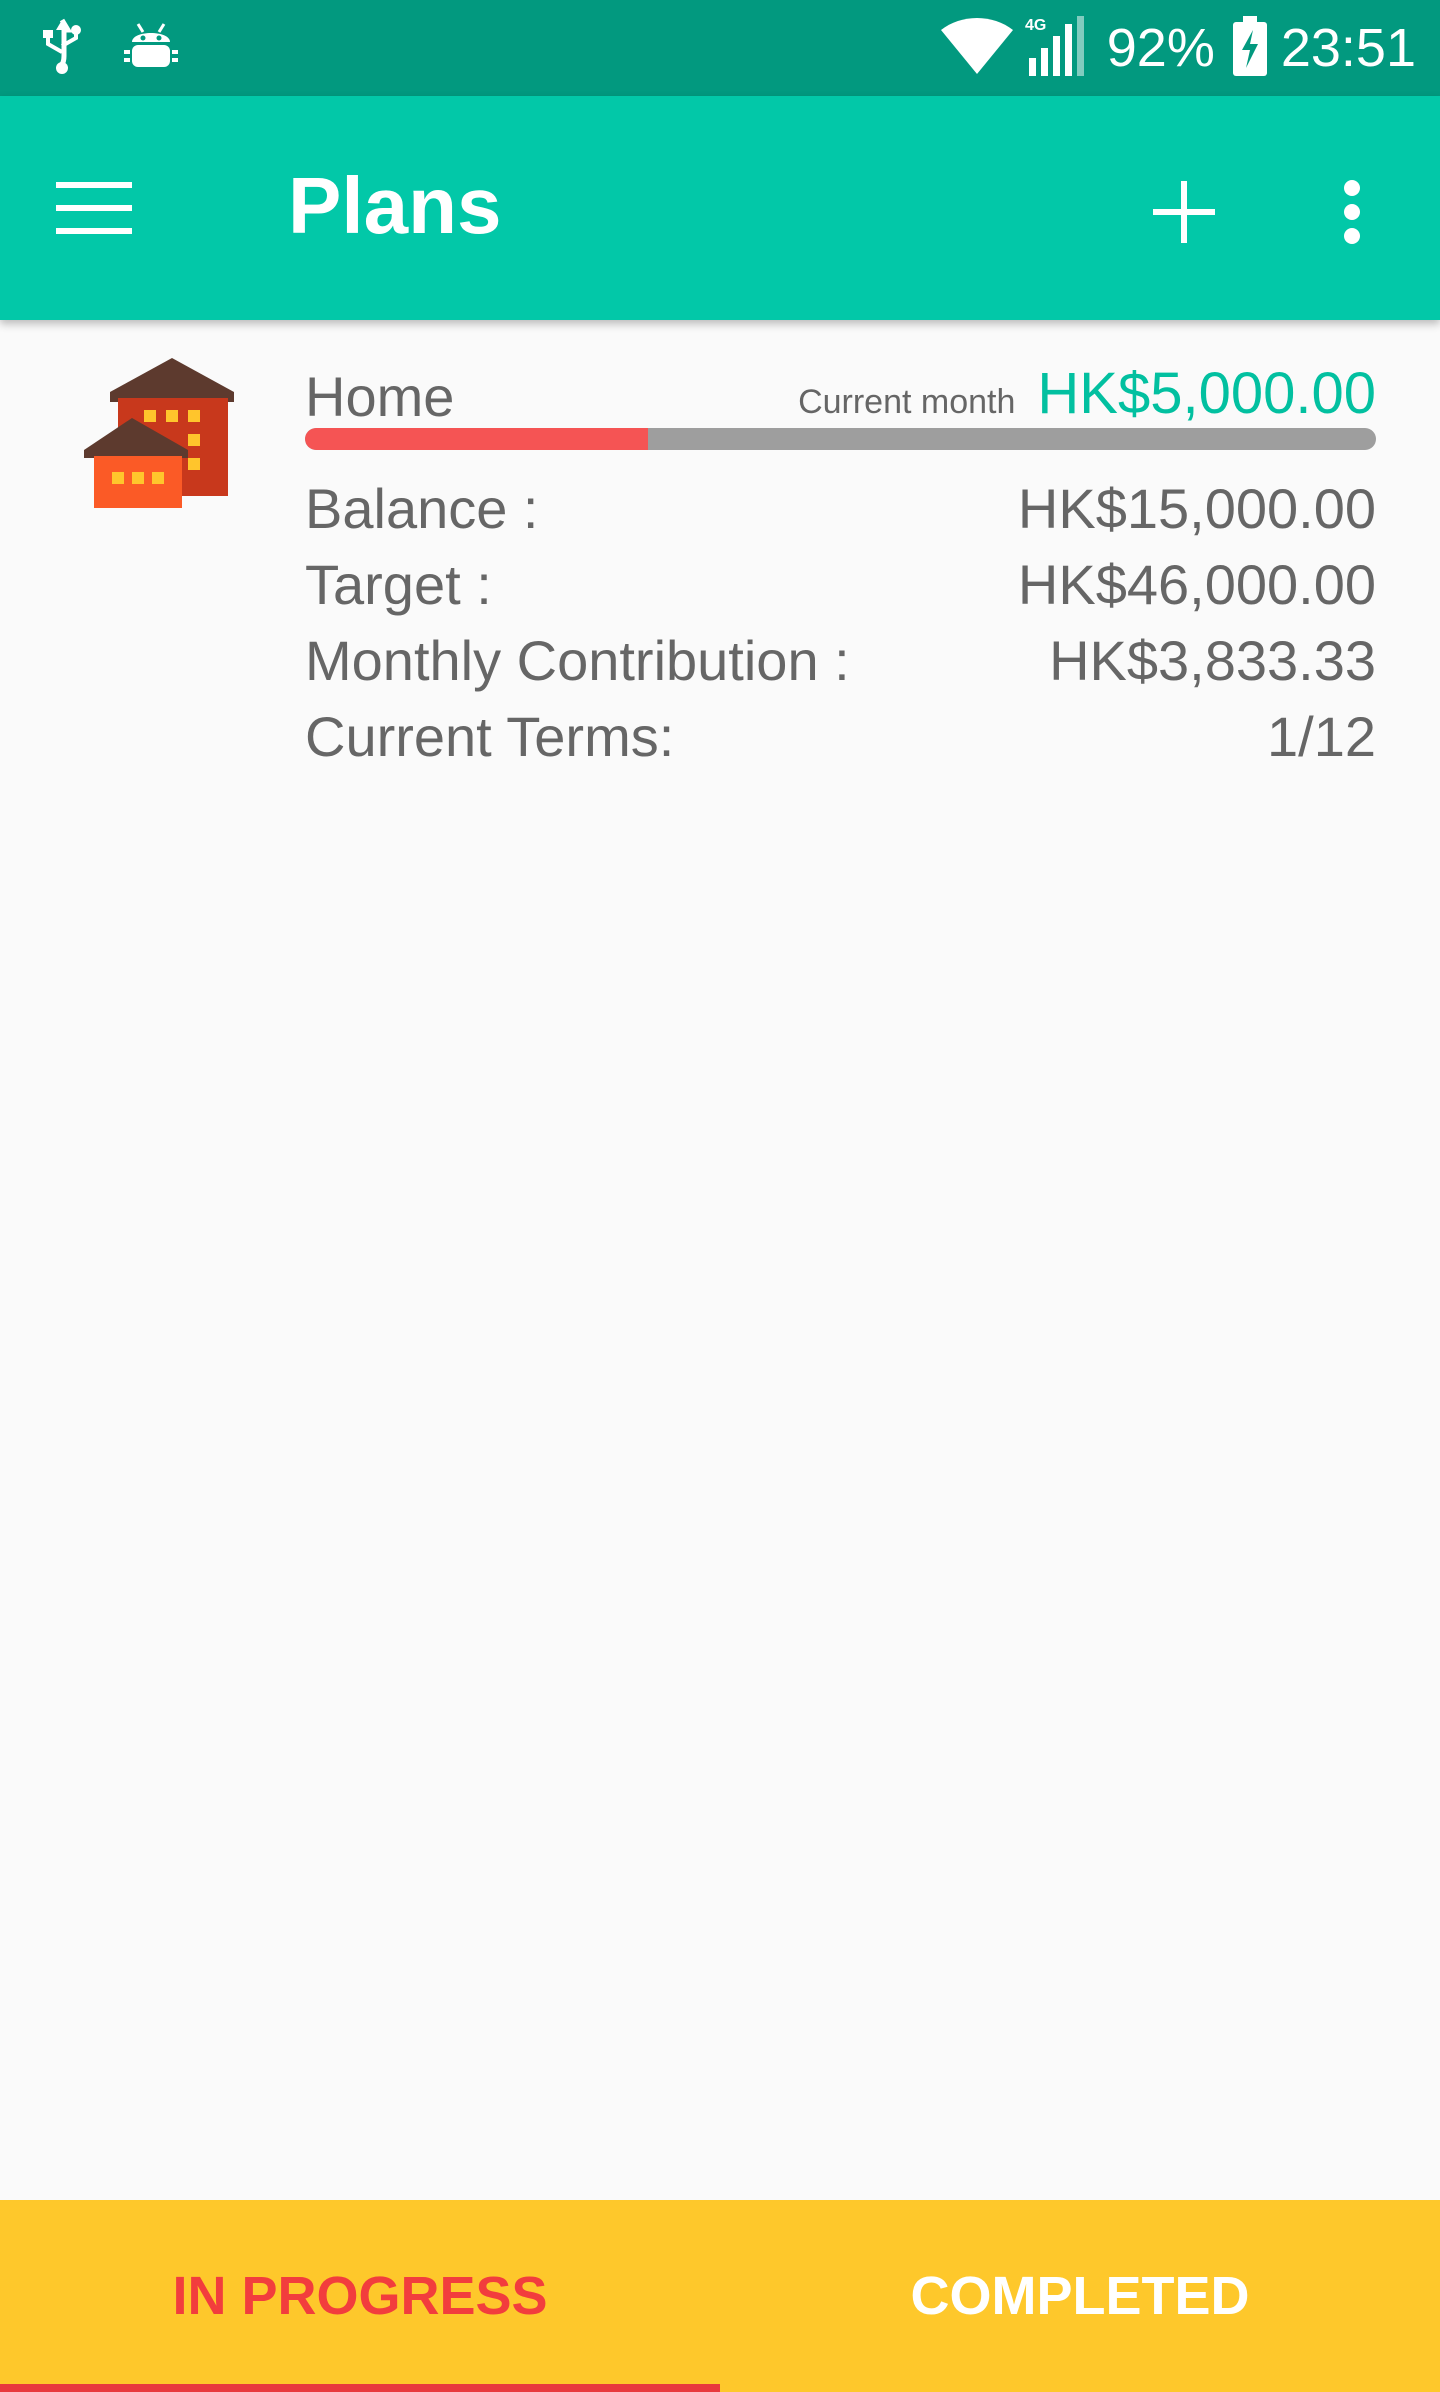 The width and height of the screenshot is (1440, 2392). Describe the element at coordinates (1035, 25) in the screenshot. I see `network-type-label: 4G` at that location.